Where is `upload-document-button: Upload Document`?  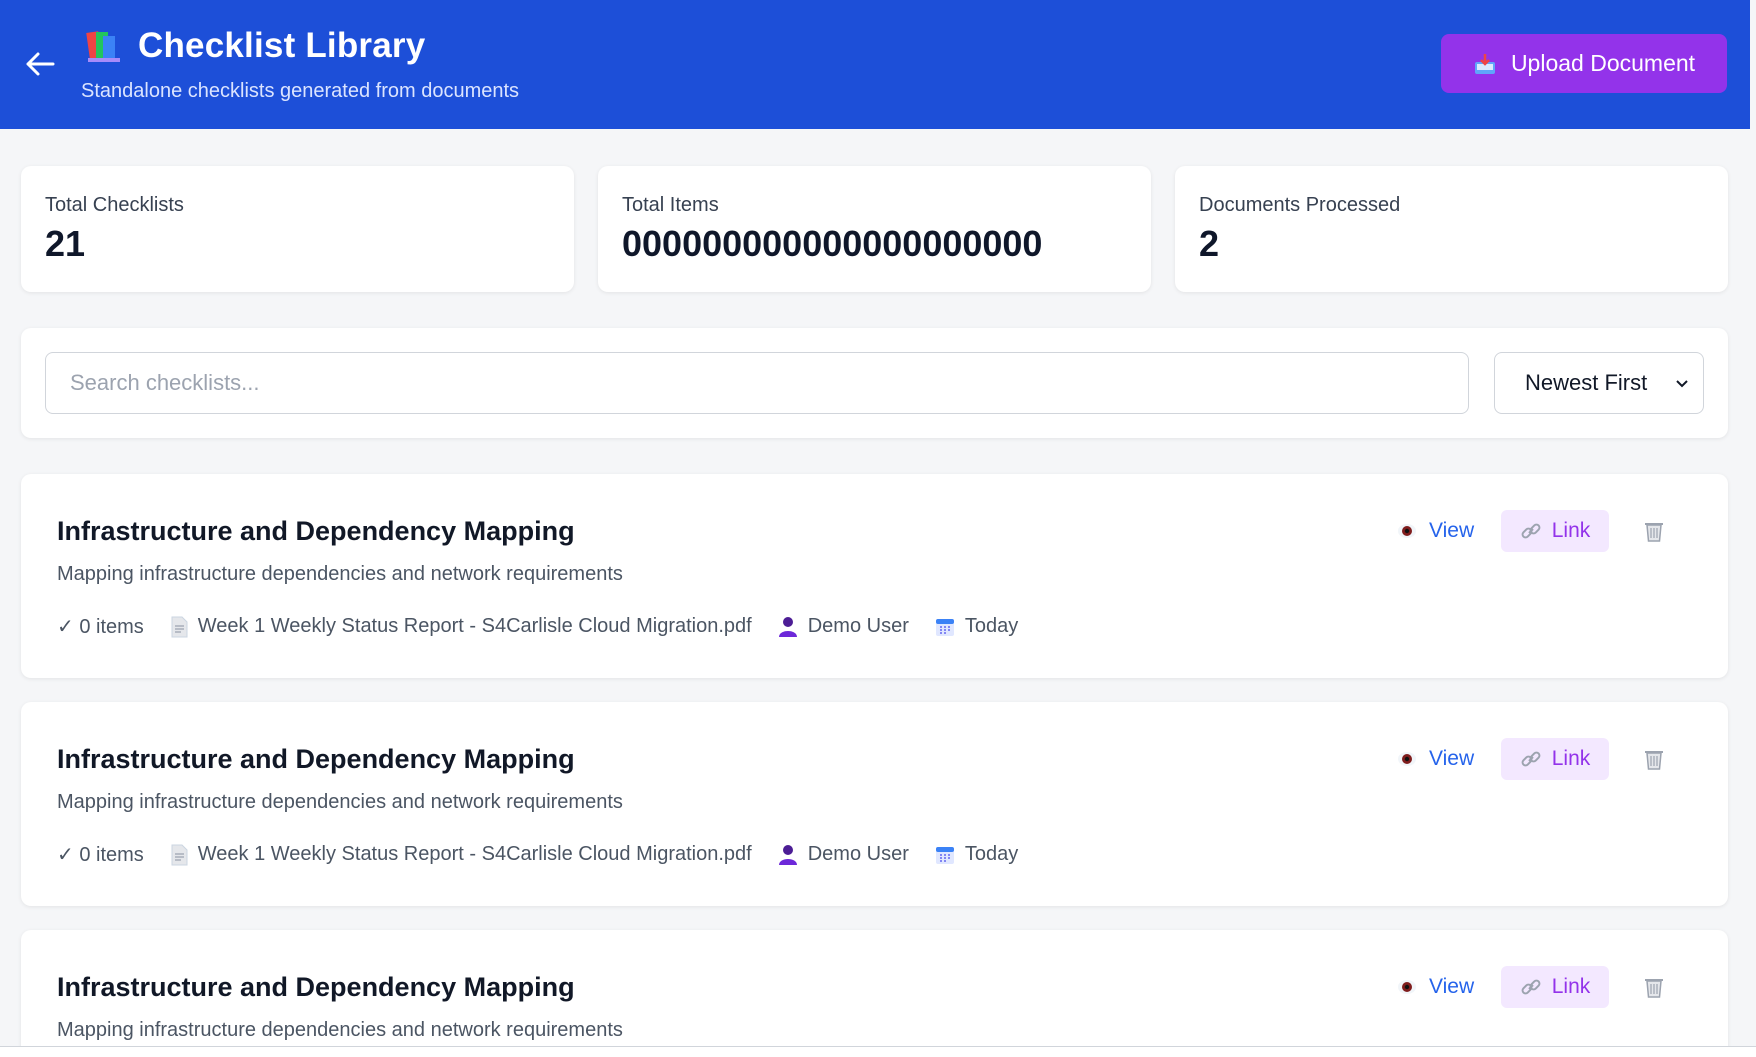 upload-document-button: Upload Document is located at coordinates (1584, 63).